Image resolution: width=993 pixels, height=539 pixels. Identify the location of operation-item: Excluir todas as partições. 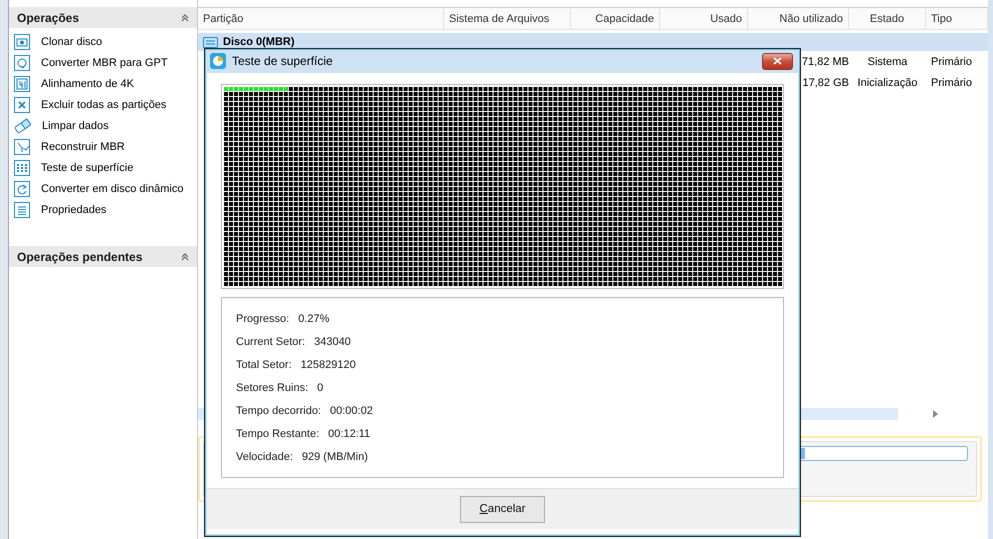
(105, 104).